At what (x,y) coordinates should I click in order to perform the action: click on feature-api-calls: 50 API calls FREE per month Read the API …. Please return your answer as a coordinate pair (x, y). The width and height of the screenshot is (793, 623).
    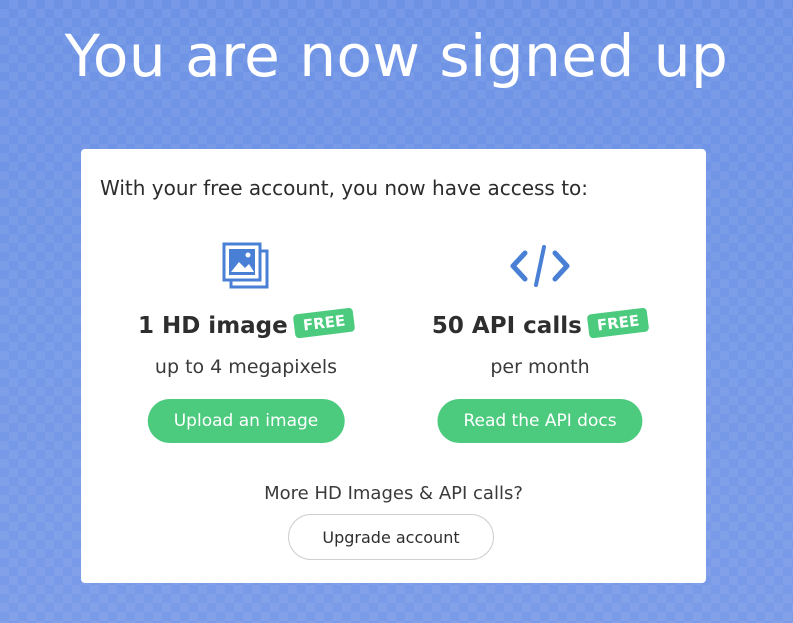
    Looking at the image, I should click on (540, 346).